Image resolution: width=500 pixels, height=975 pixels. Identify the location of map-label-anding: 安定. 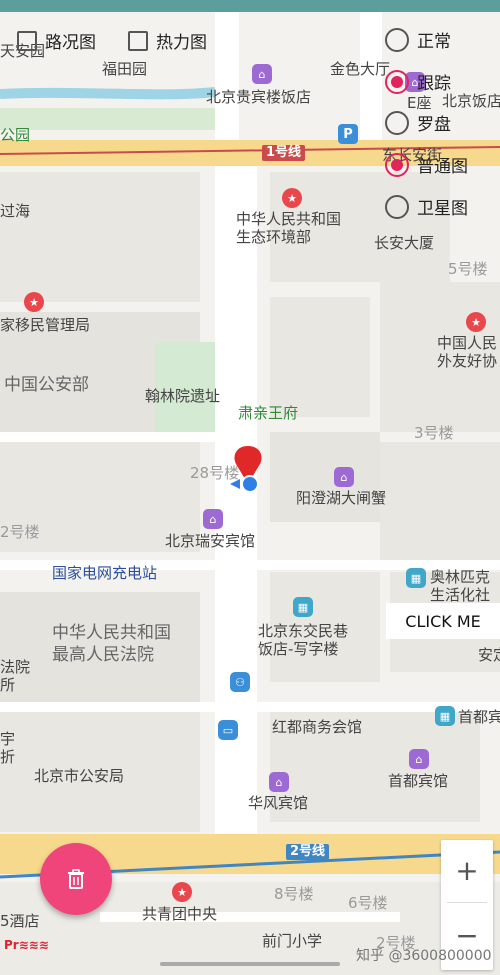
(489, 655).